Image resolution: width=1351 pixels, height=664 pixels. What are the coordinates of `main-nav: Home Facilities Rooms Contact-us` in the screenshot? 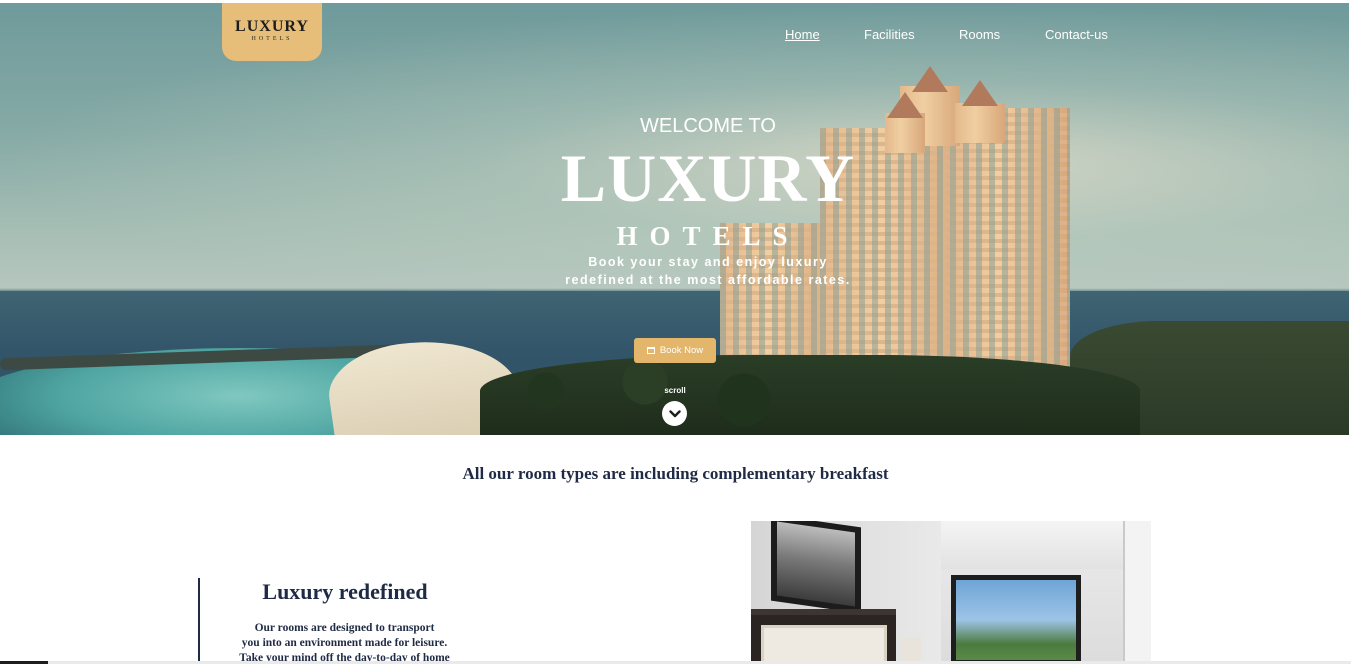 It's located at (675, 37).